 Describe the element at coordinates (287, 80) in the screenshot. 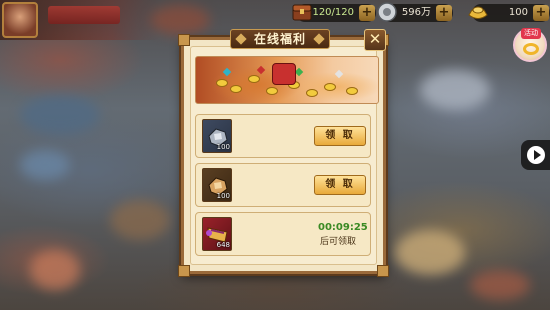

I see `treasure-banner-image` at that location.